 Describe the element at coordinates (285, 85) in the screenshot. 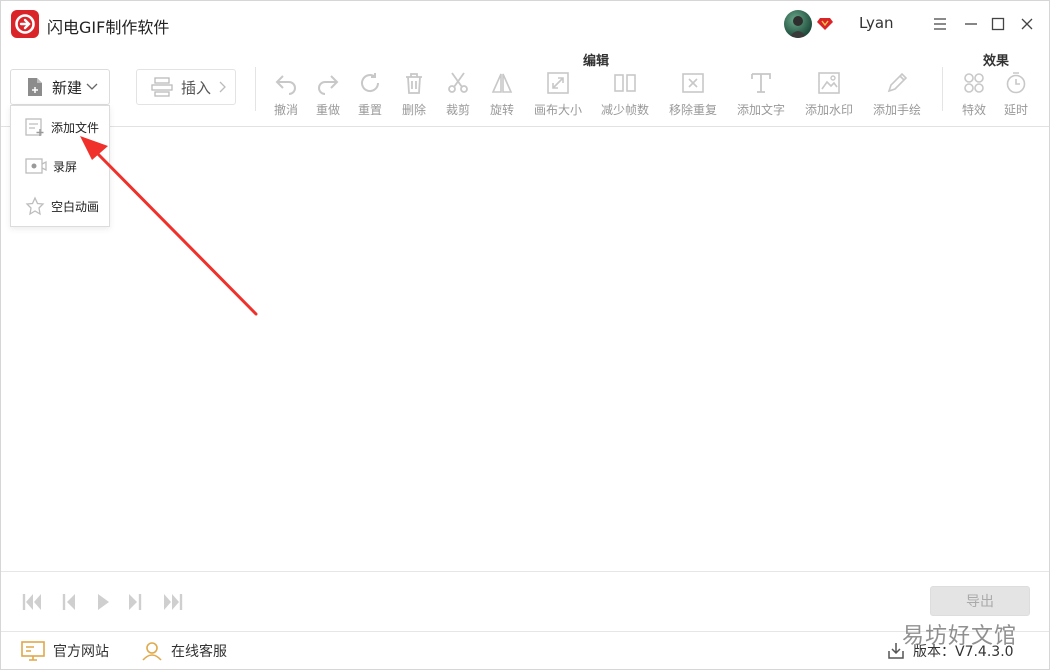

I see `undo-icon` at that location.